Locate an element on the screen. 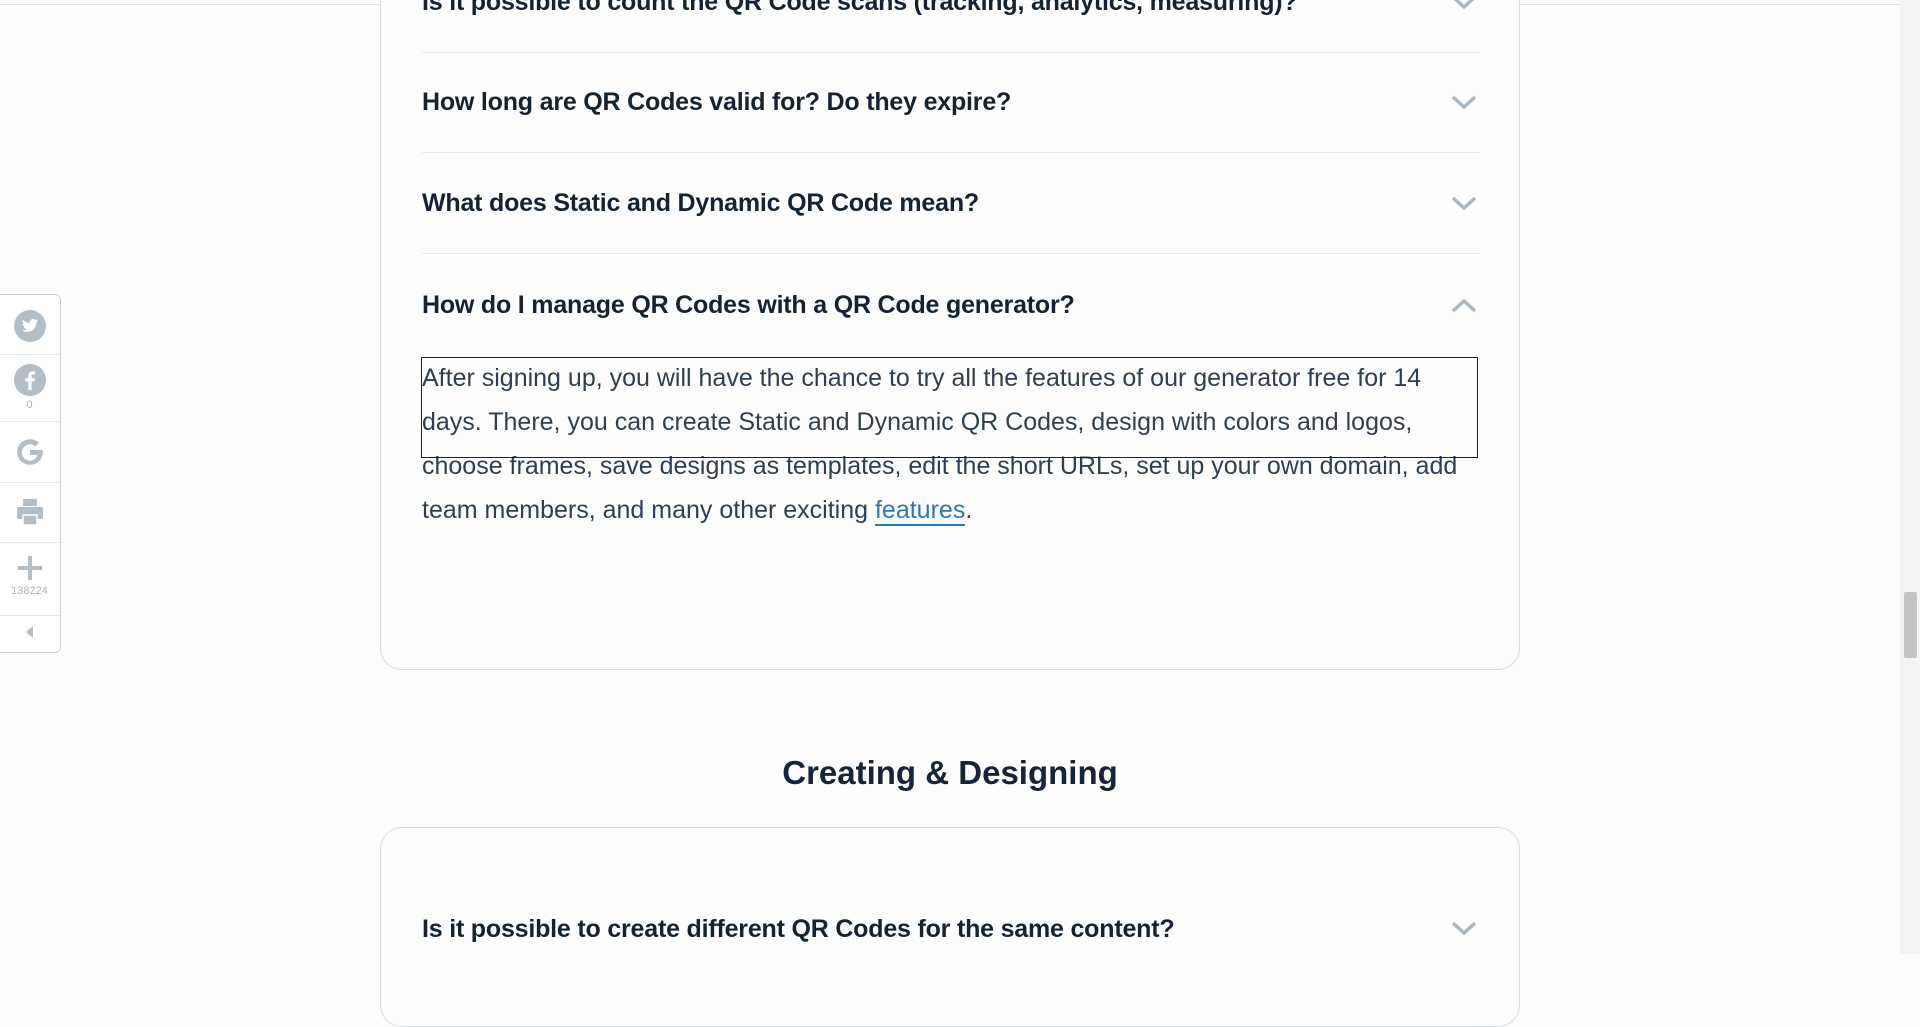 The image size is (1920, 1027). share-google is located at coordinates (30, 452).